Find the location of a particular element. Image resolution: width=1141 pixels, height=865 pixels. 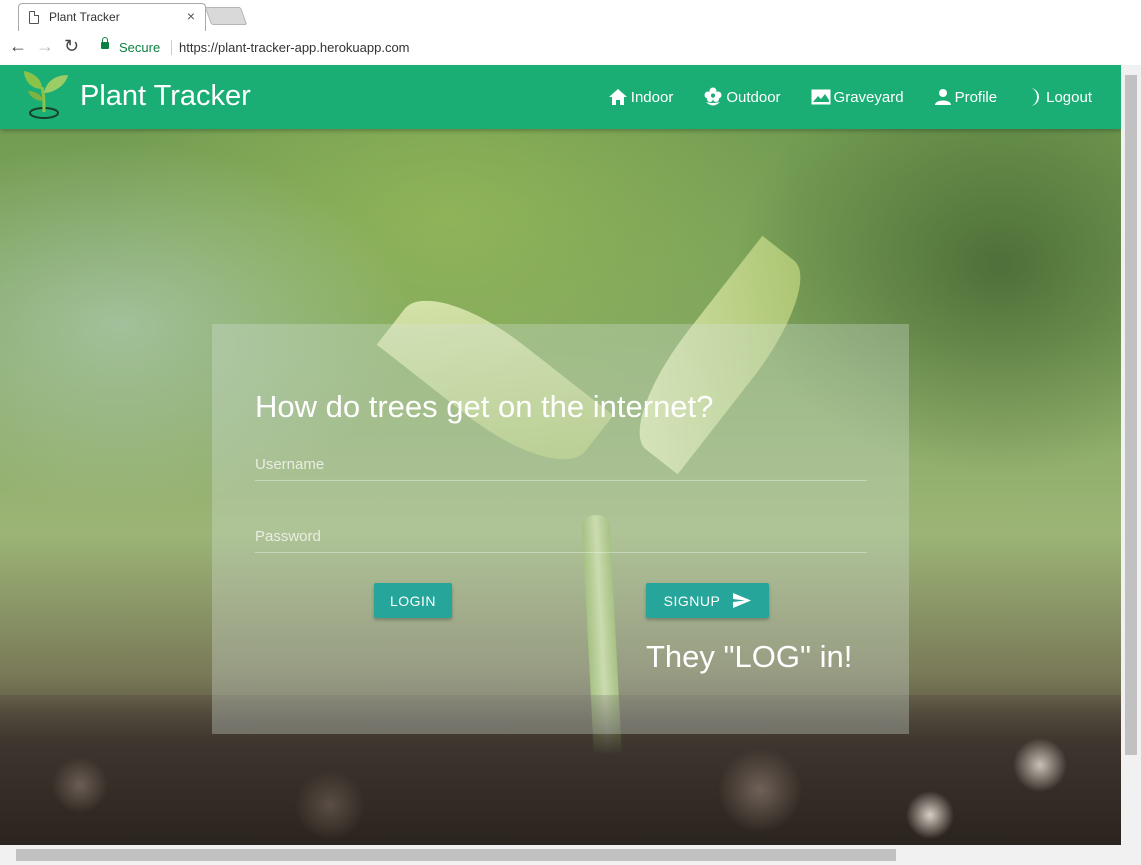

nav-item-logout: Logout is located at coordinates (1059, 97).